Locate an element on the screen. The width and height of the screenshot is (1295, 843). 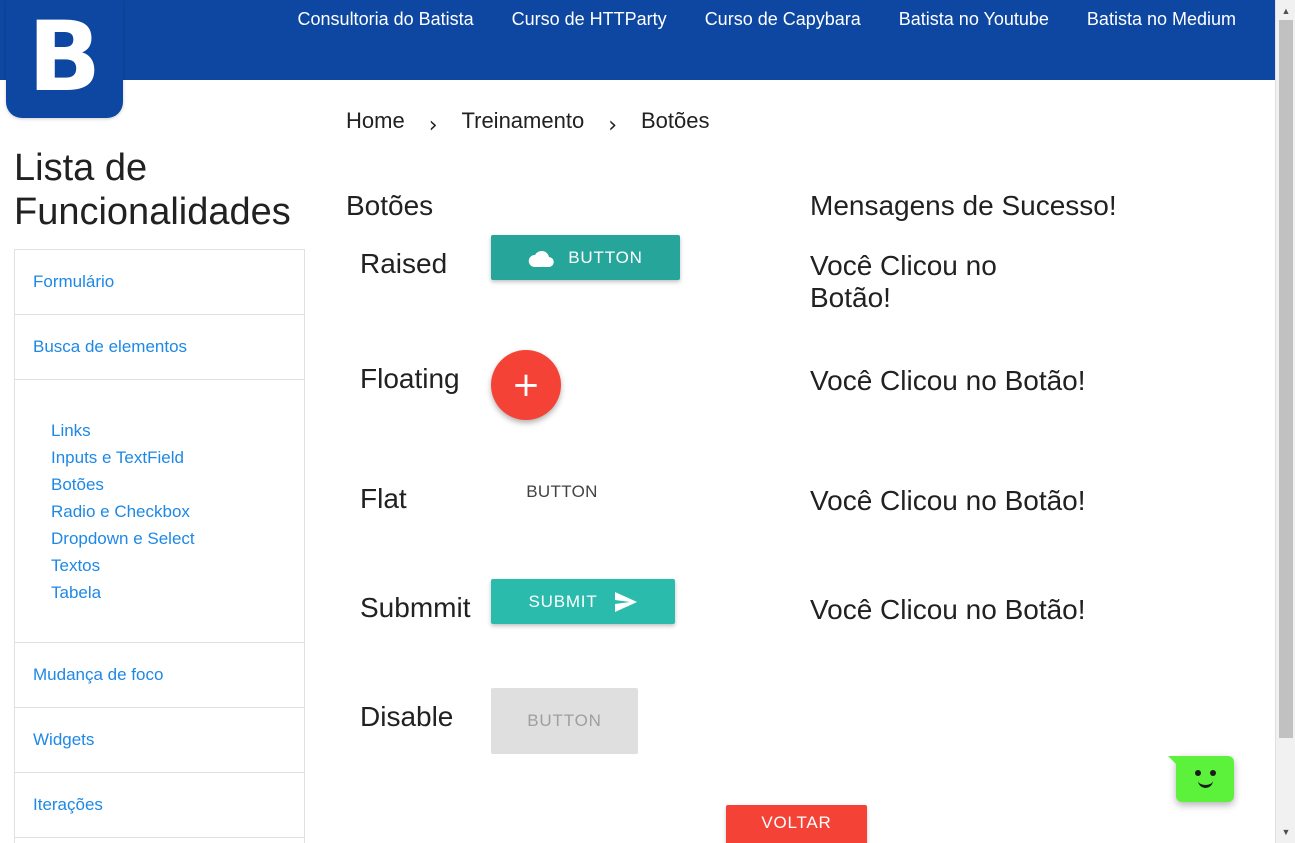
sidebar-subitem-tabela: Tabela is located at coordinates (177, 592).